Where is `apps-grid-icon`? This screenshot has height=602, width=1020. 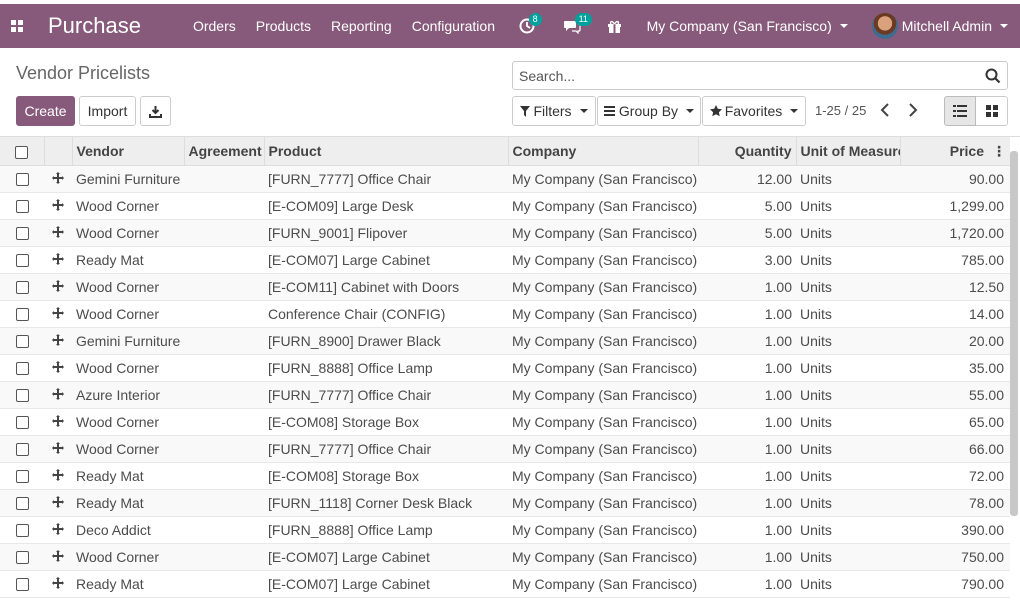
apps-grid-icon is located at coordinates (17, 26).